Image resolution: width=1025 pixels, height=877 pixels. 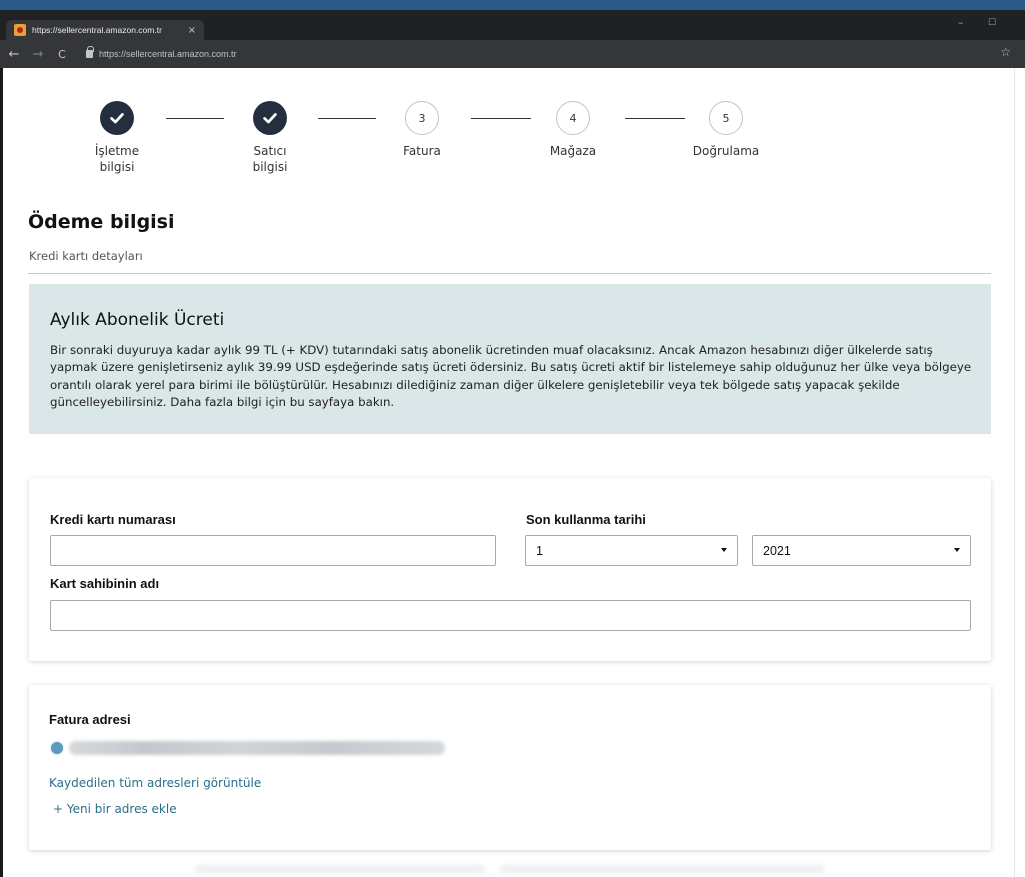 What do you see at coordinates (509, 273) in the screenshot?
I see `divider` at bounding box center [509, 273].